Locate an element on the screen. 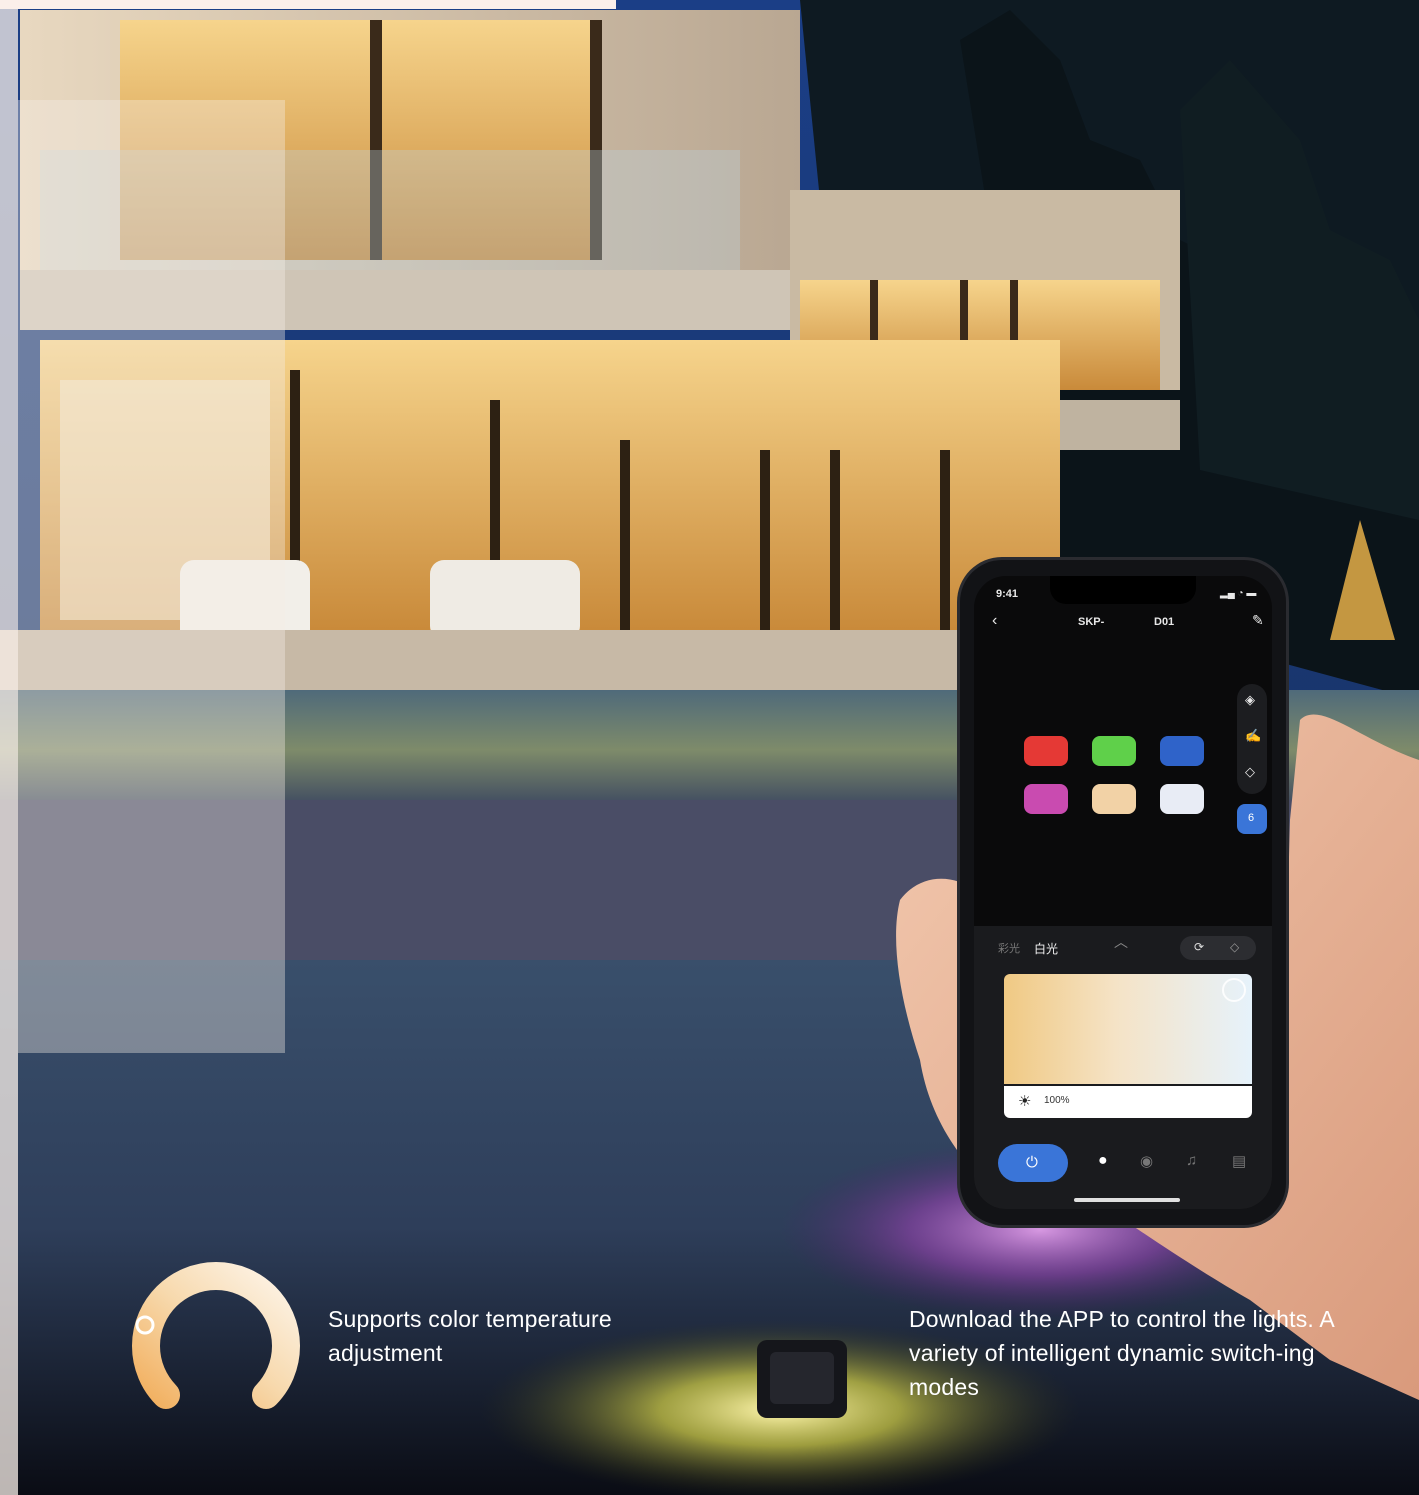 Image resolution: width=1419 pixels, height=1495 pixels. frosted-overlay-panel is located at coordinates (151, 576).